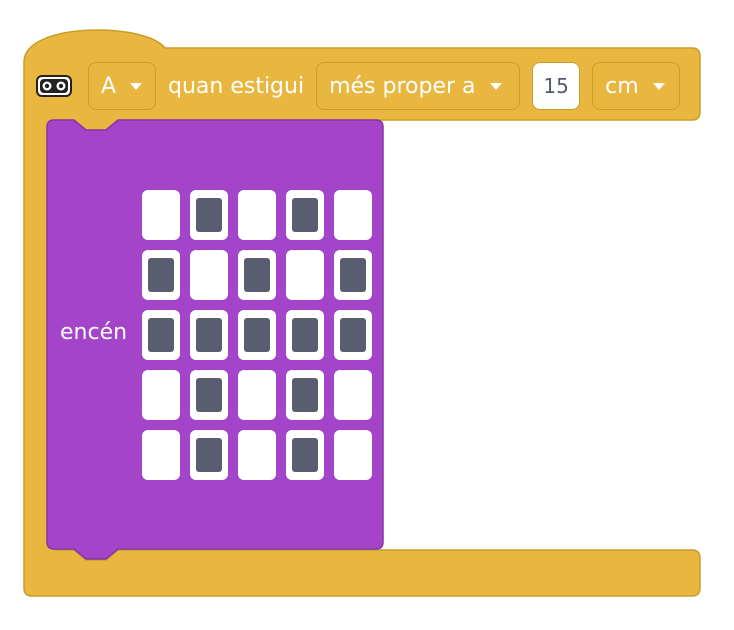  Describe the element at coordinates (109, 86) in the screenshot. I see `port-dropdown-value: A` at that location.